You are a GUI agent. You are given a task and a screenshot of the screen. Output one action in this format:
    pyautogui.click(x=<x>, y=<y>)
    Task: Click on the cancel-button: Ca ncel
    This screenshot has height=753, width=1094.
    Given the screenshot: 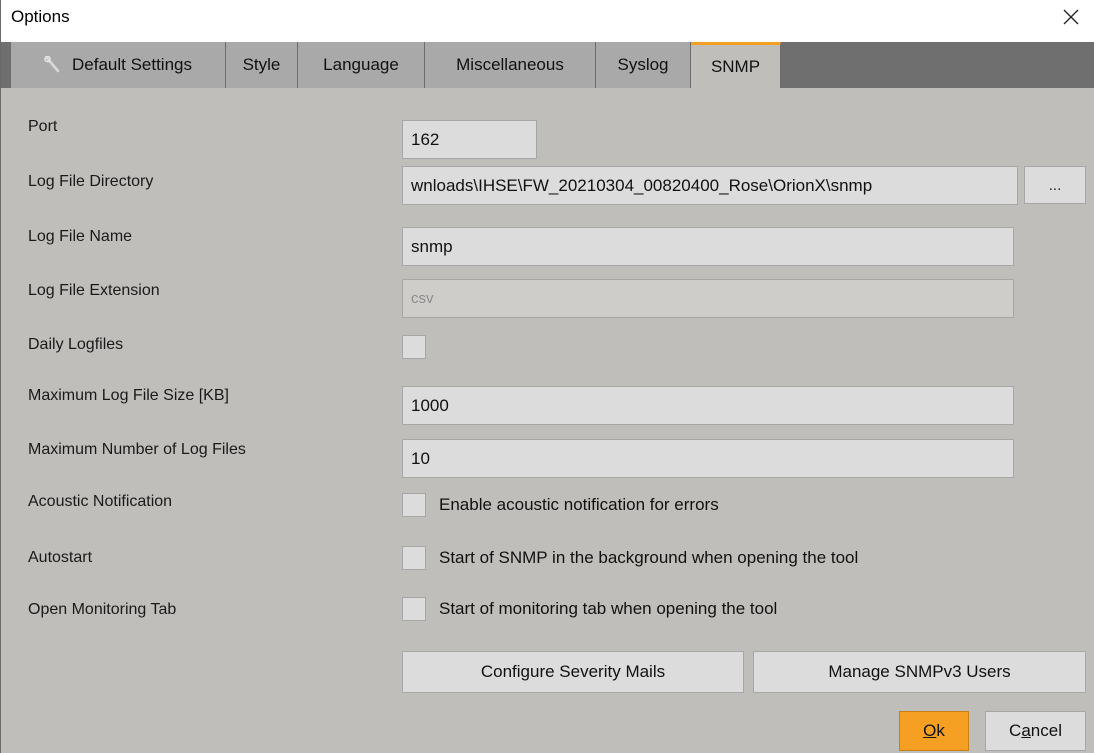 What is the action you would take?
    pyautogui.click(x=1035, y=731)
    